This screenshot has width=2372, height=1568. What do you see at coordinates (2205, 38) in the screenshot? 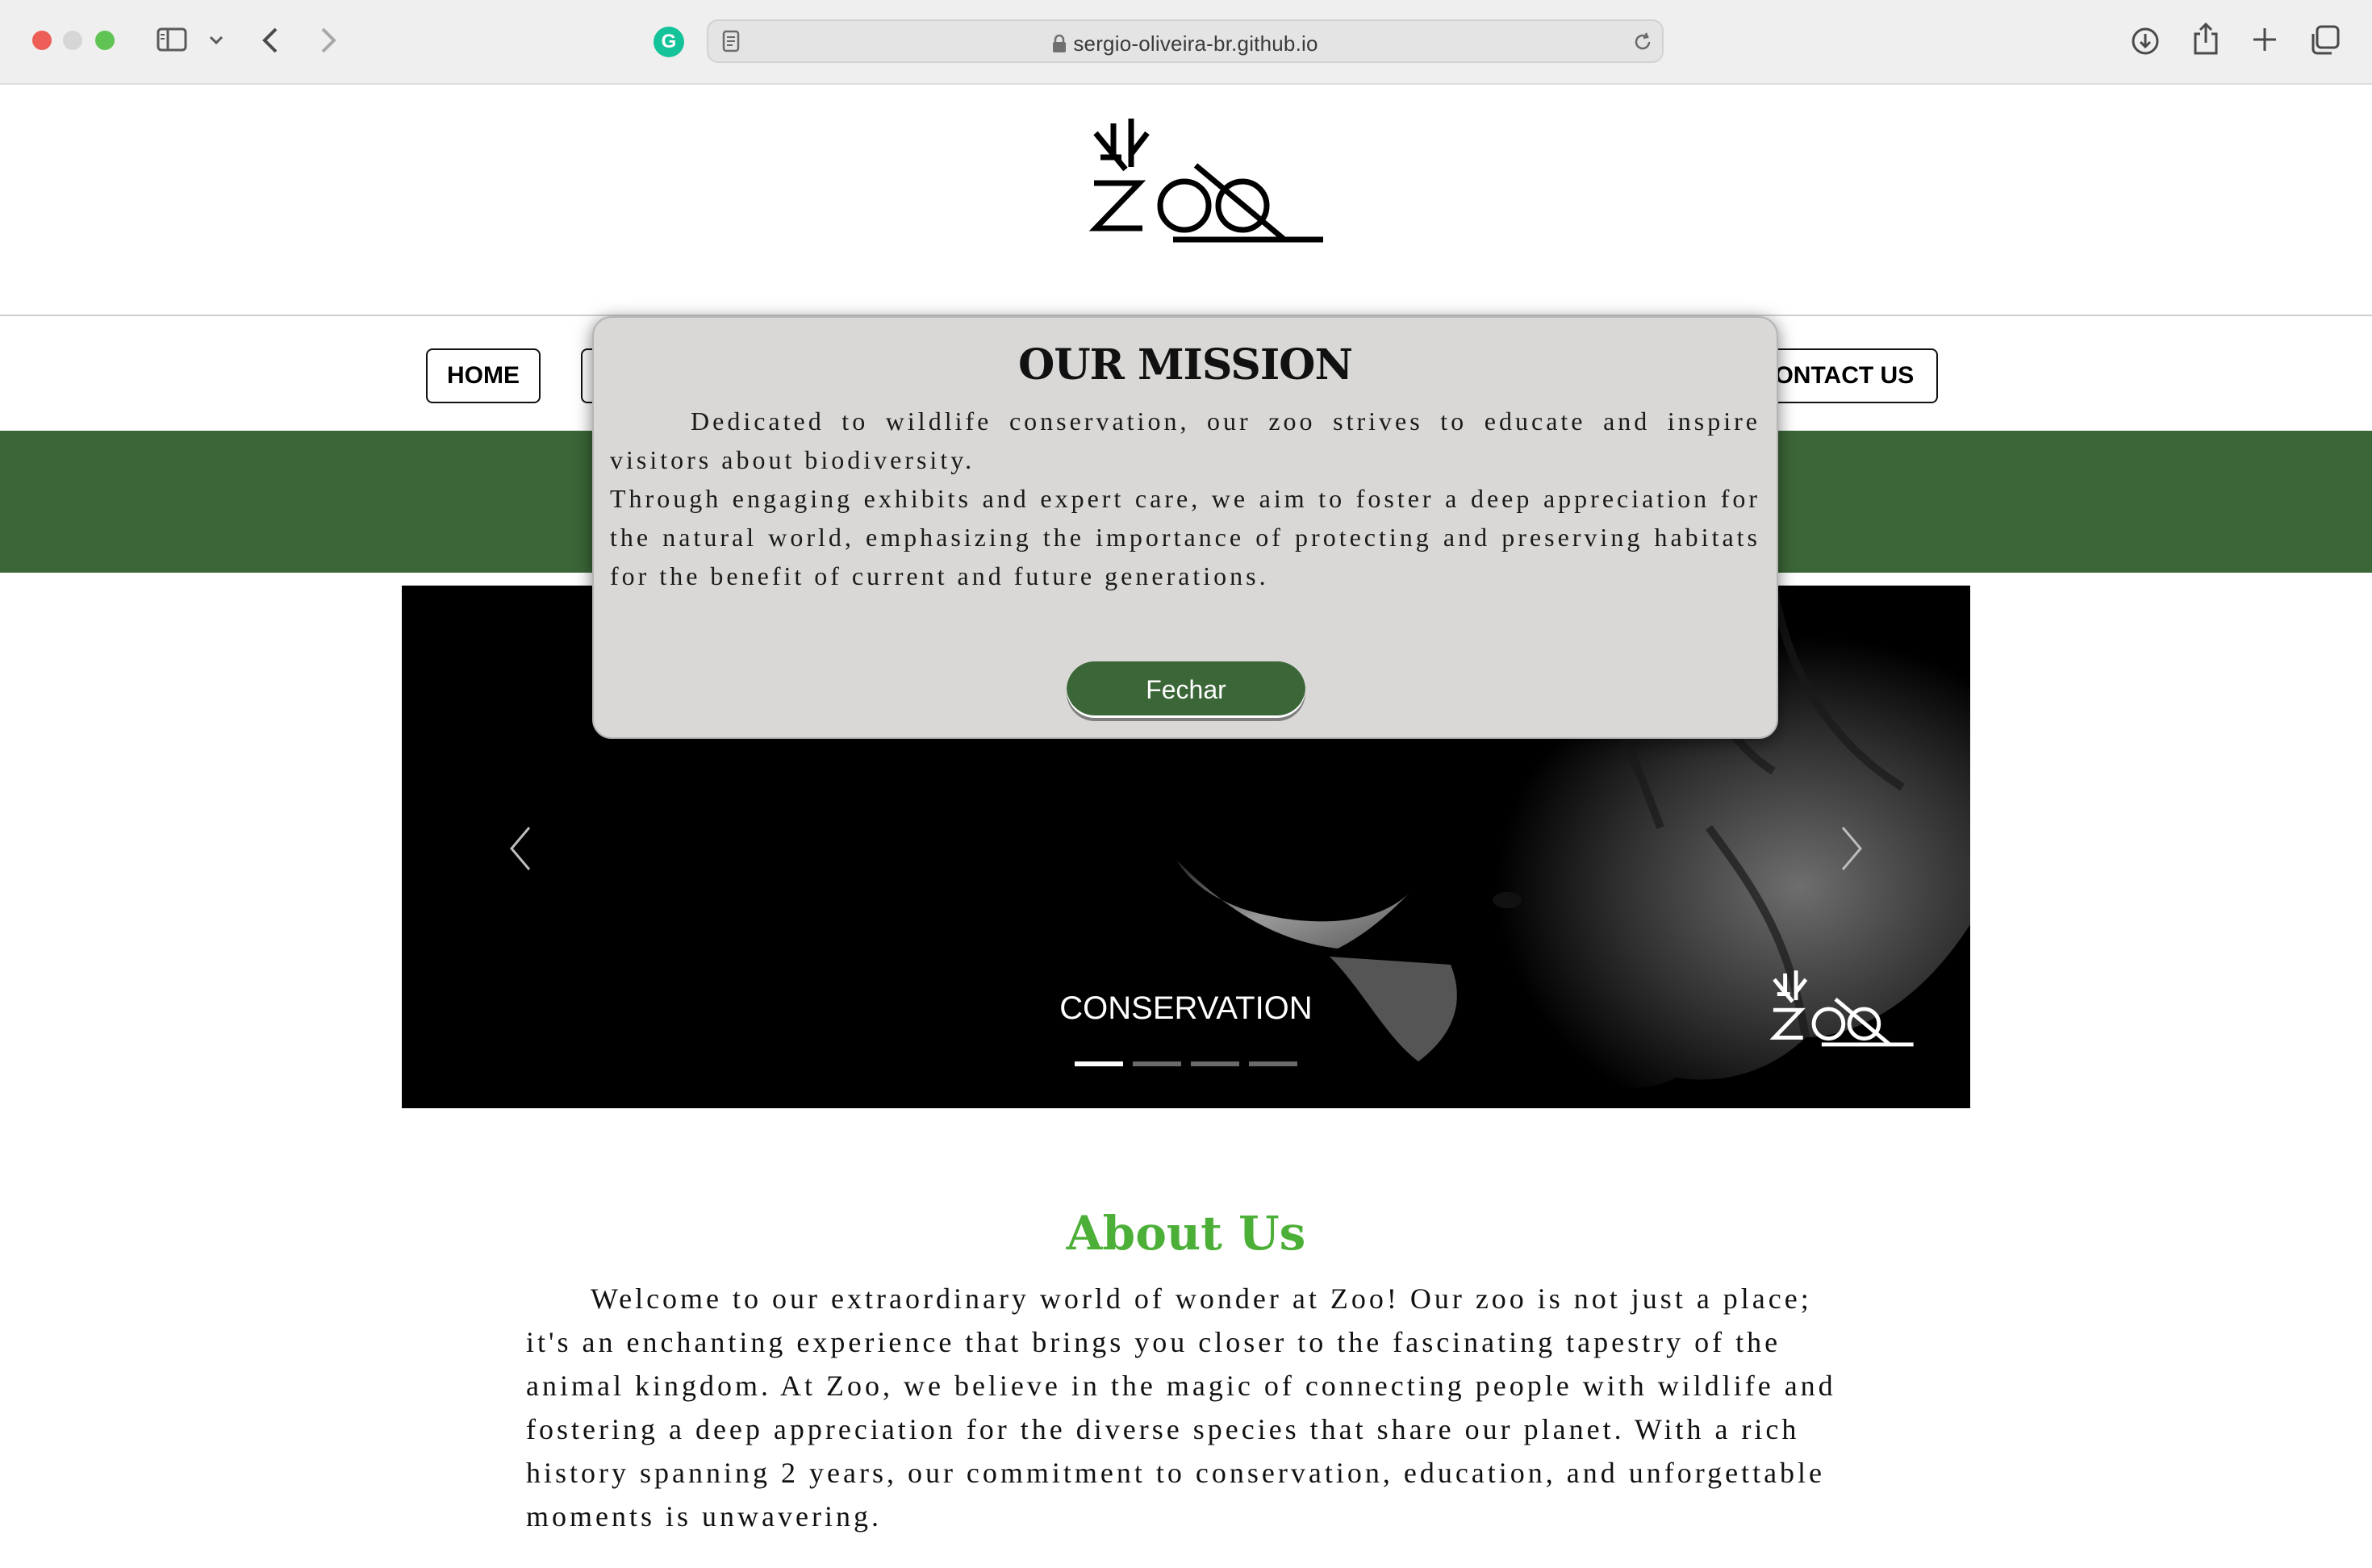
I see `share-icon` at bounding box center [2205, 38].